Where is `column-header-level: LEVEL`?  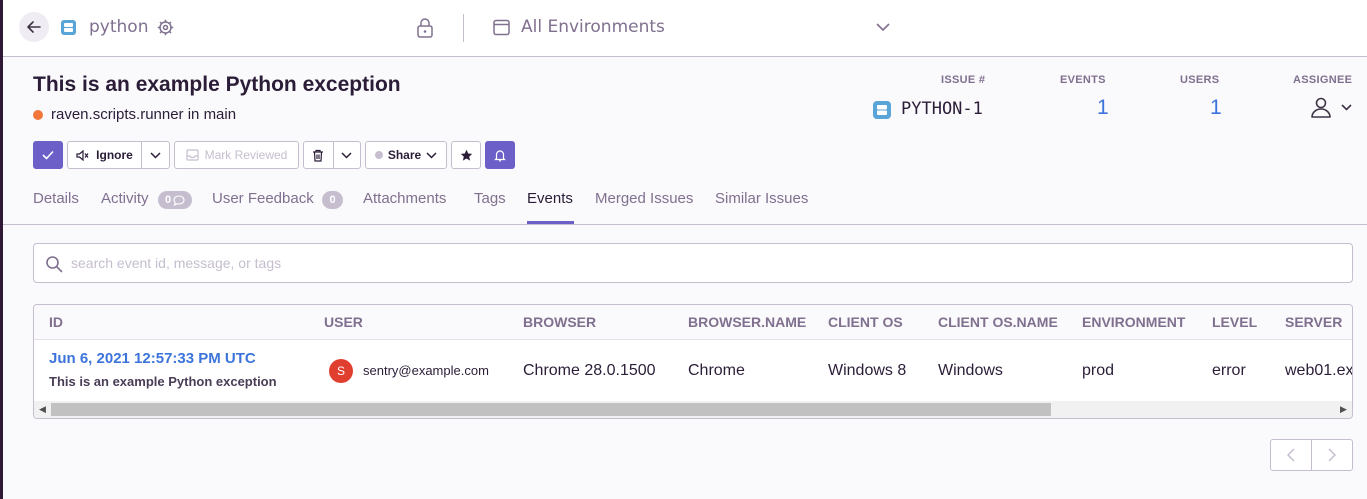
column-header-level: LEVEL is located at coordinates (1235, 322).